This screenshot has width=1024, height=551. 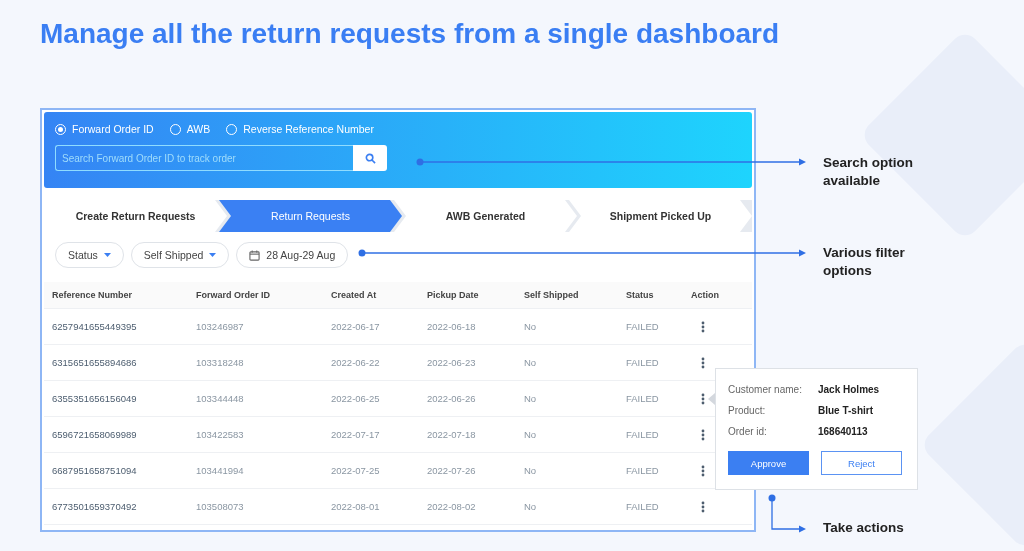 What do you see at coordinates (768, 463) in the screenshot?
I see `approve-button: Approve` at bounding box center [768, 463].